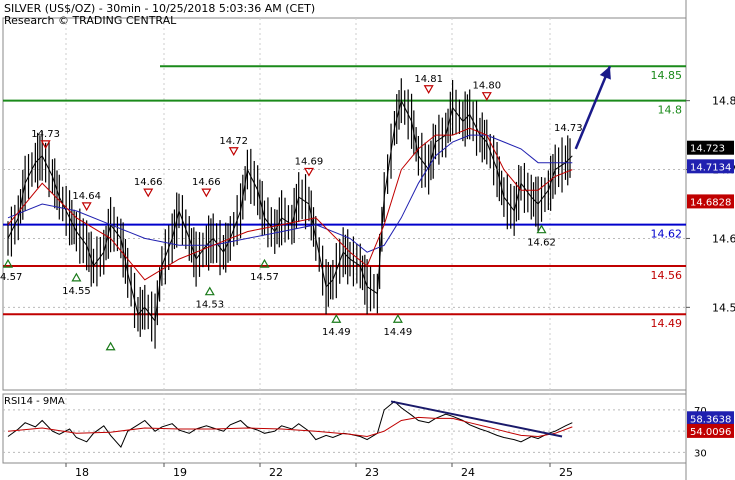  What do you see at coordinates (233, 141) in the screenshot?
I see `swing-high-label: 14.72` at bounding box center [233, 141].